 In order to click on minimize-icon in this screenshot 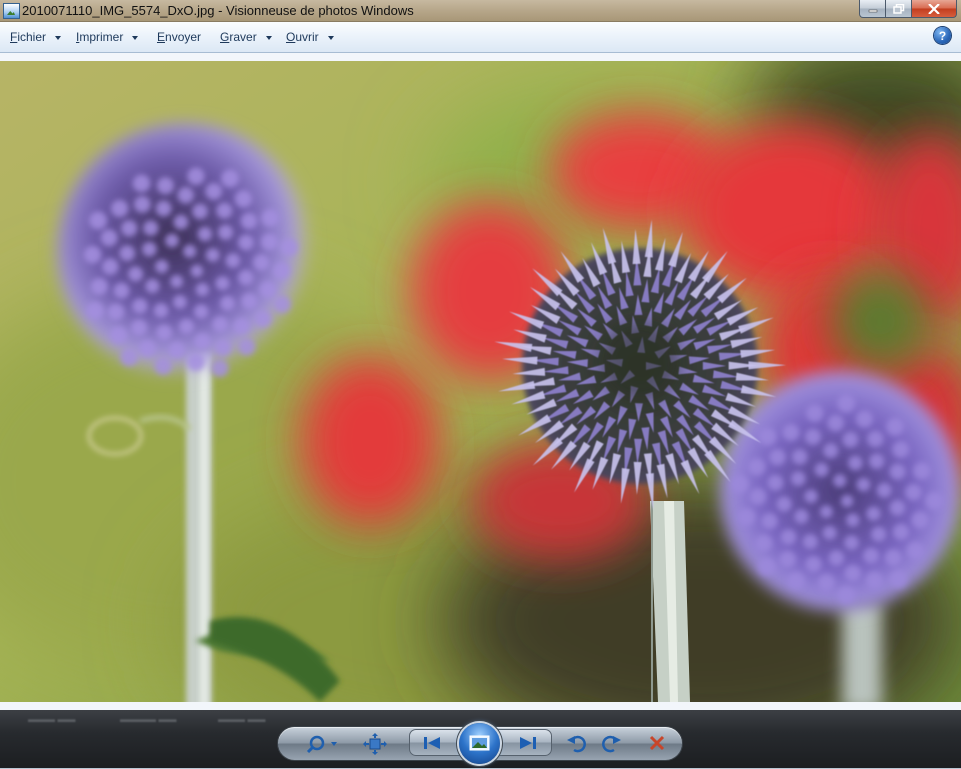, I will do `click(872, 10)`.